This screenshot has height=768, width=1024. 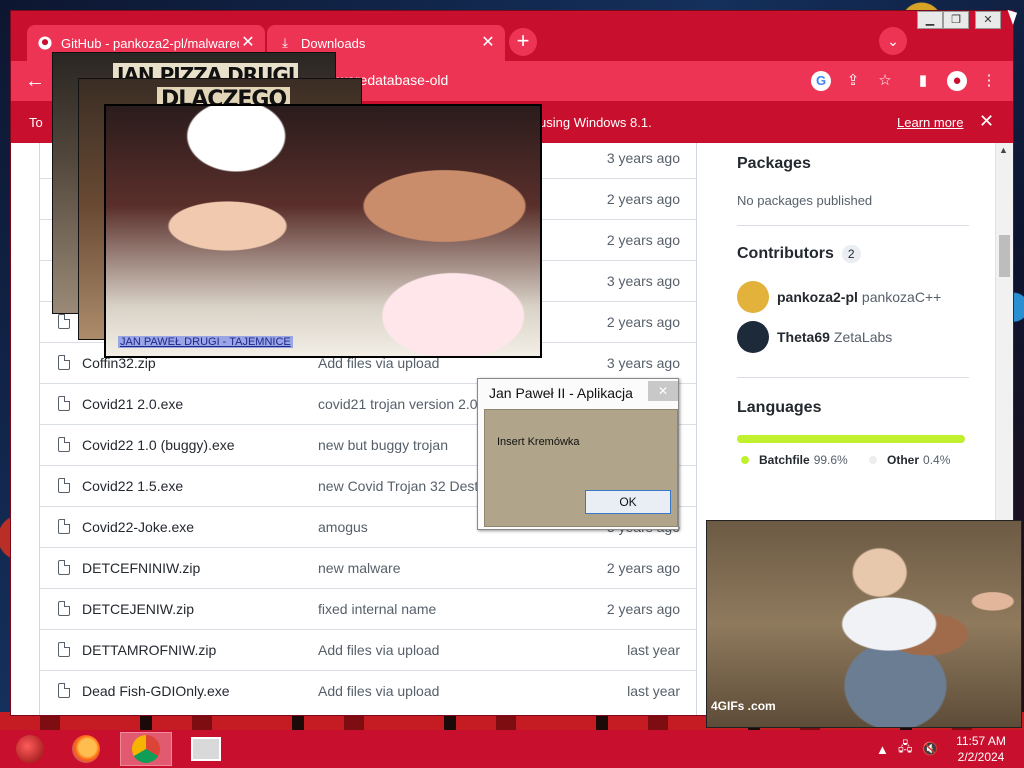 What do you see at coordinates (30, 749) in the screenshot?
I see `start-ornament-button` at bounding box center [30, 749].